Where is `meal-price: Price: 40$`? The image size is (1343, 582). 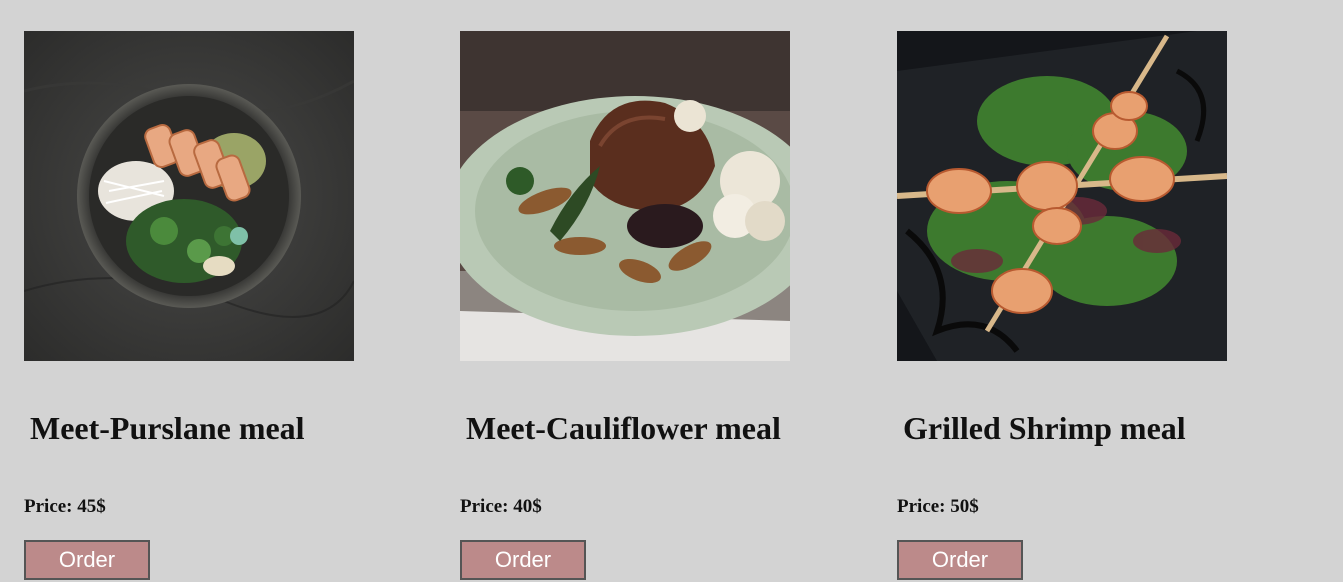 meal-price: Price: 40$ is located at coordinates (501, 506).